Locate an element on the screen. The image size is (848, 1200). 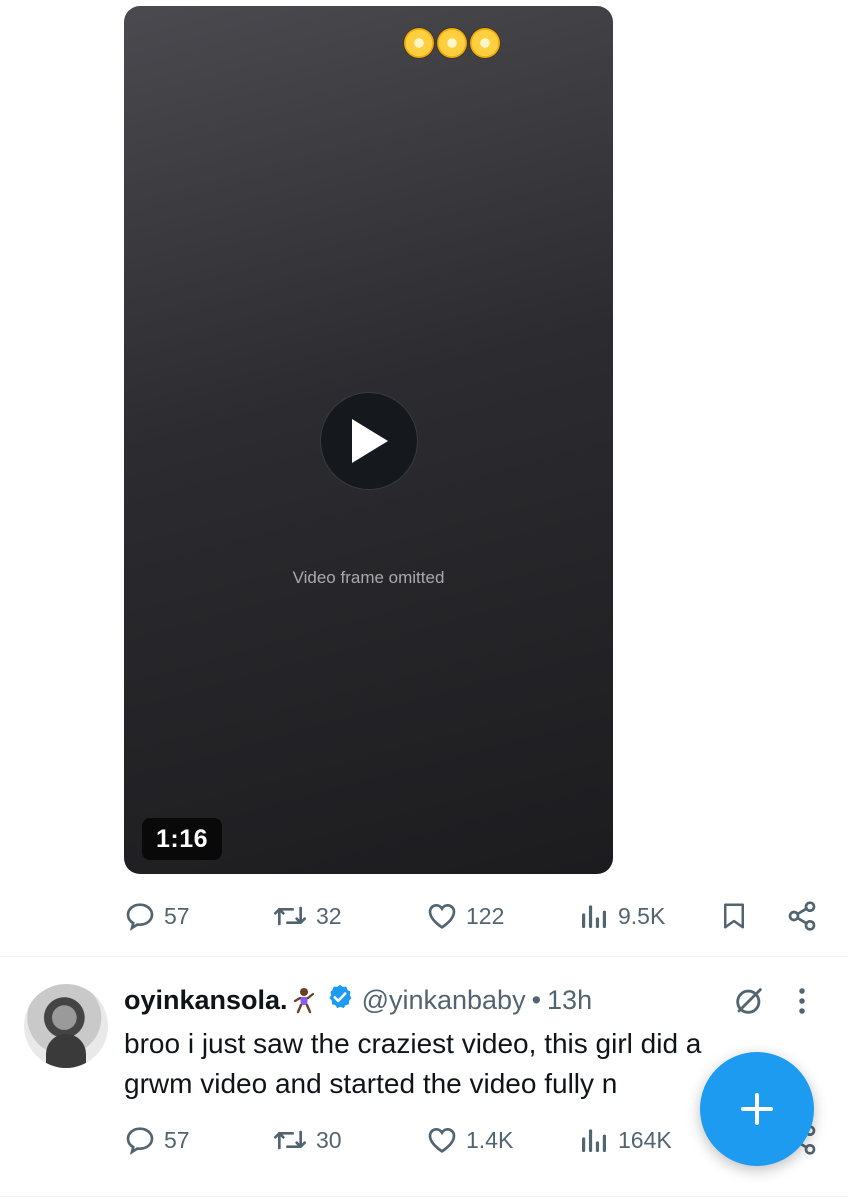
play-button is located at coordinates (369, 441).